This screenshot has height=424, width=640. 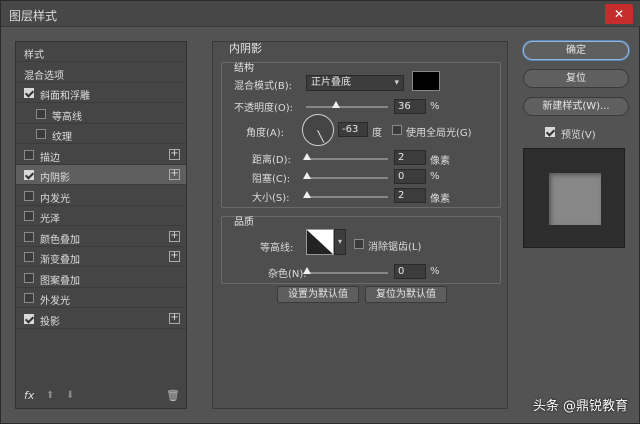 What do you see at coordinates (34, 55) in the screenshot?
I see `style-item-label: 样式` at bounding box center [34, 55].